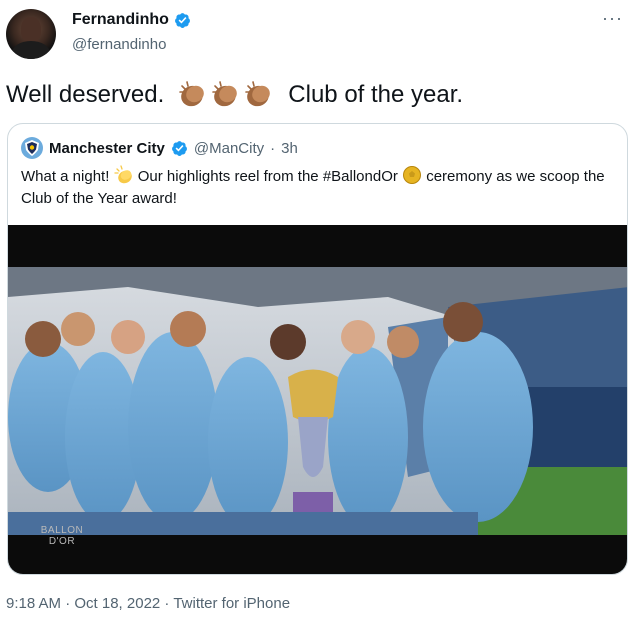  Describe the element at coordinates (412, 175) in the screenshot. I see `golden-ball-icon` at that location.